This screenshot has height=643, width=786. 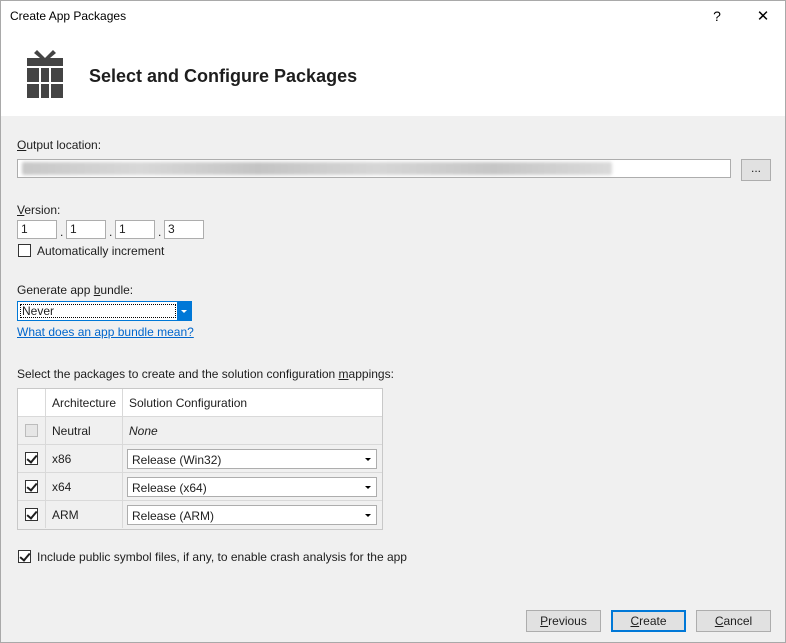 I want to click on arm-checkbox, so click(x=31, y=514).